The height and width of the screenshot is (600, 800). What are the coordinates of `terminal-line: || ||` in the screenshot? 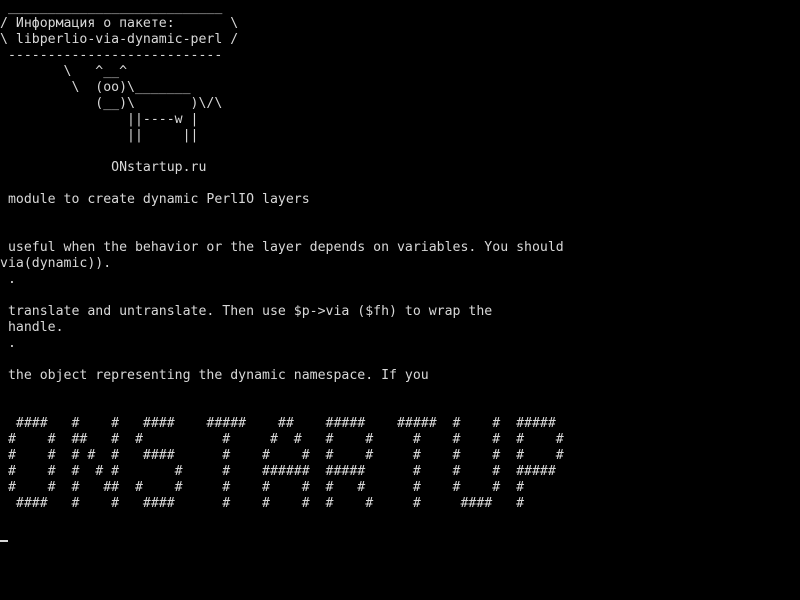 It's located at (99, 135).